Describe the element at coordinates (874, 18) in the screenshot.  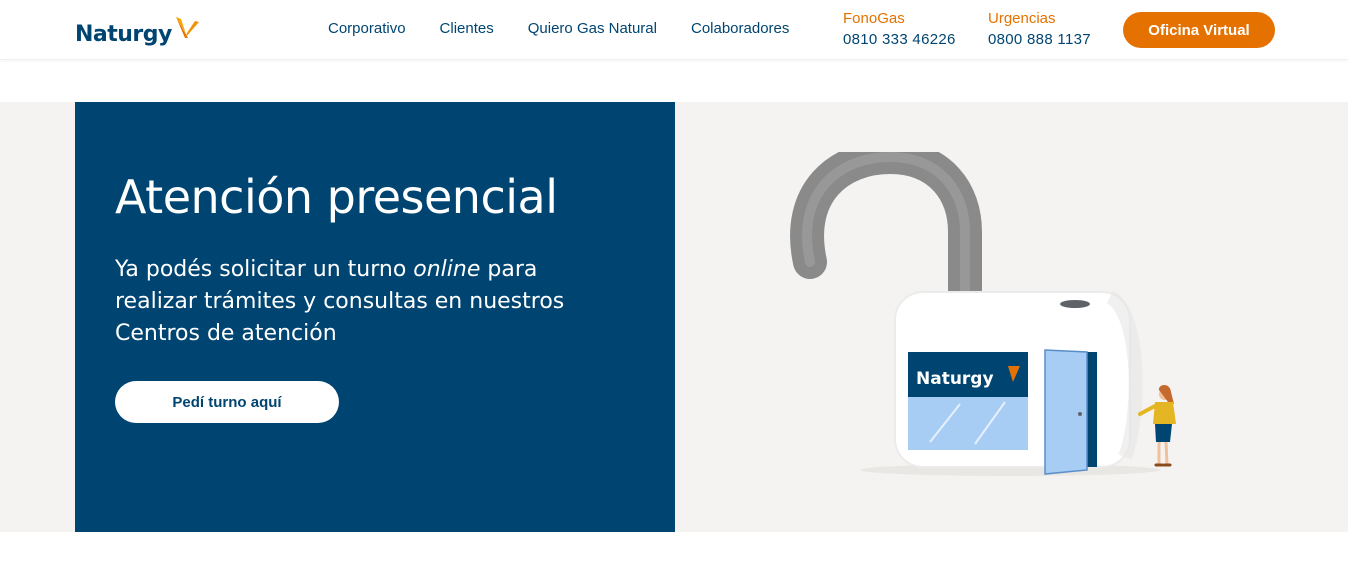
I see `fonogas-label: FonoGas` at that location.